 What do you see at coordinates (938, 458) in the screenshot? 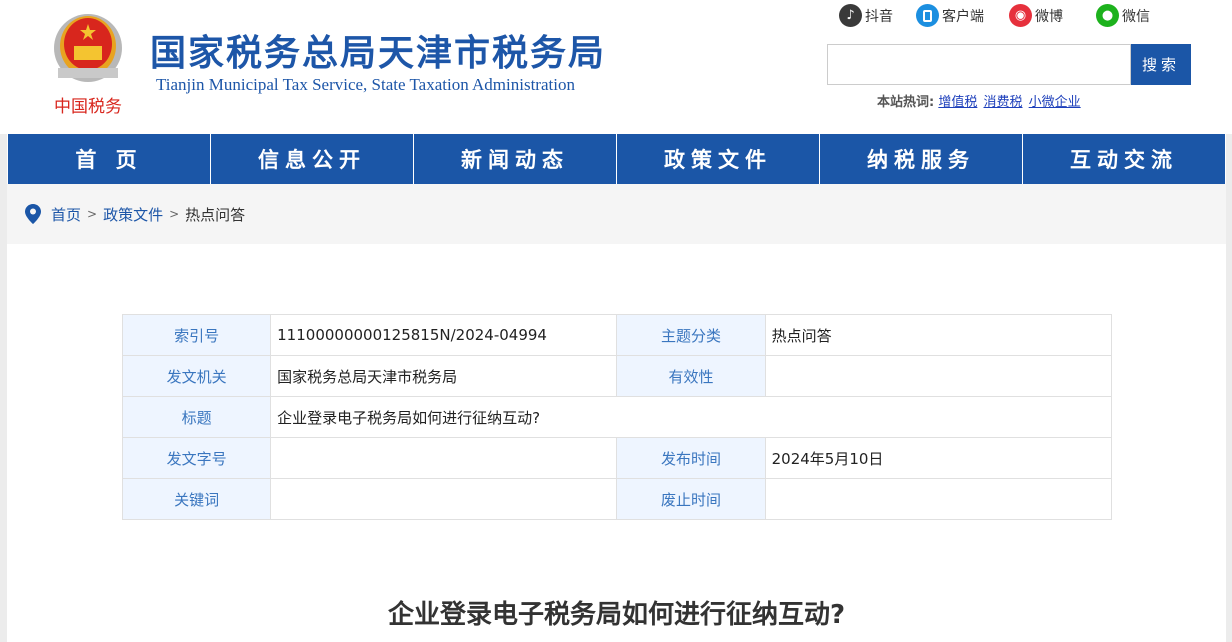
I see `meta-value: 2024年5月10日` at bounding box center [938, 458].